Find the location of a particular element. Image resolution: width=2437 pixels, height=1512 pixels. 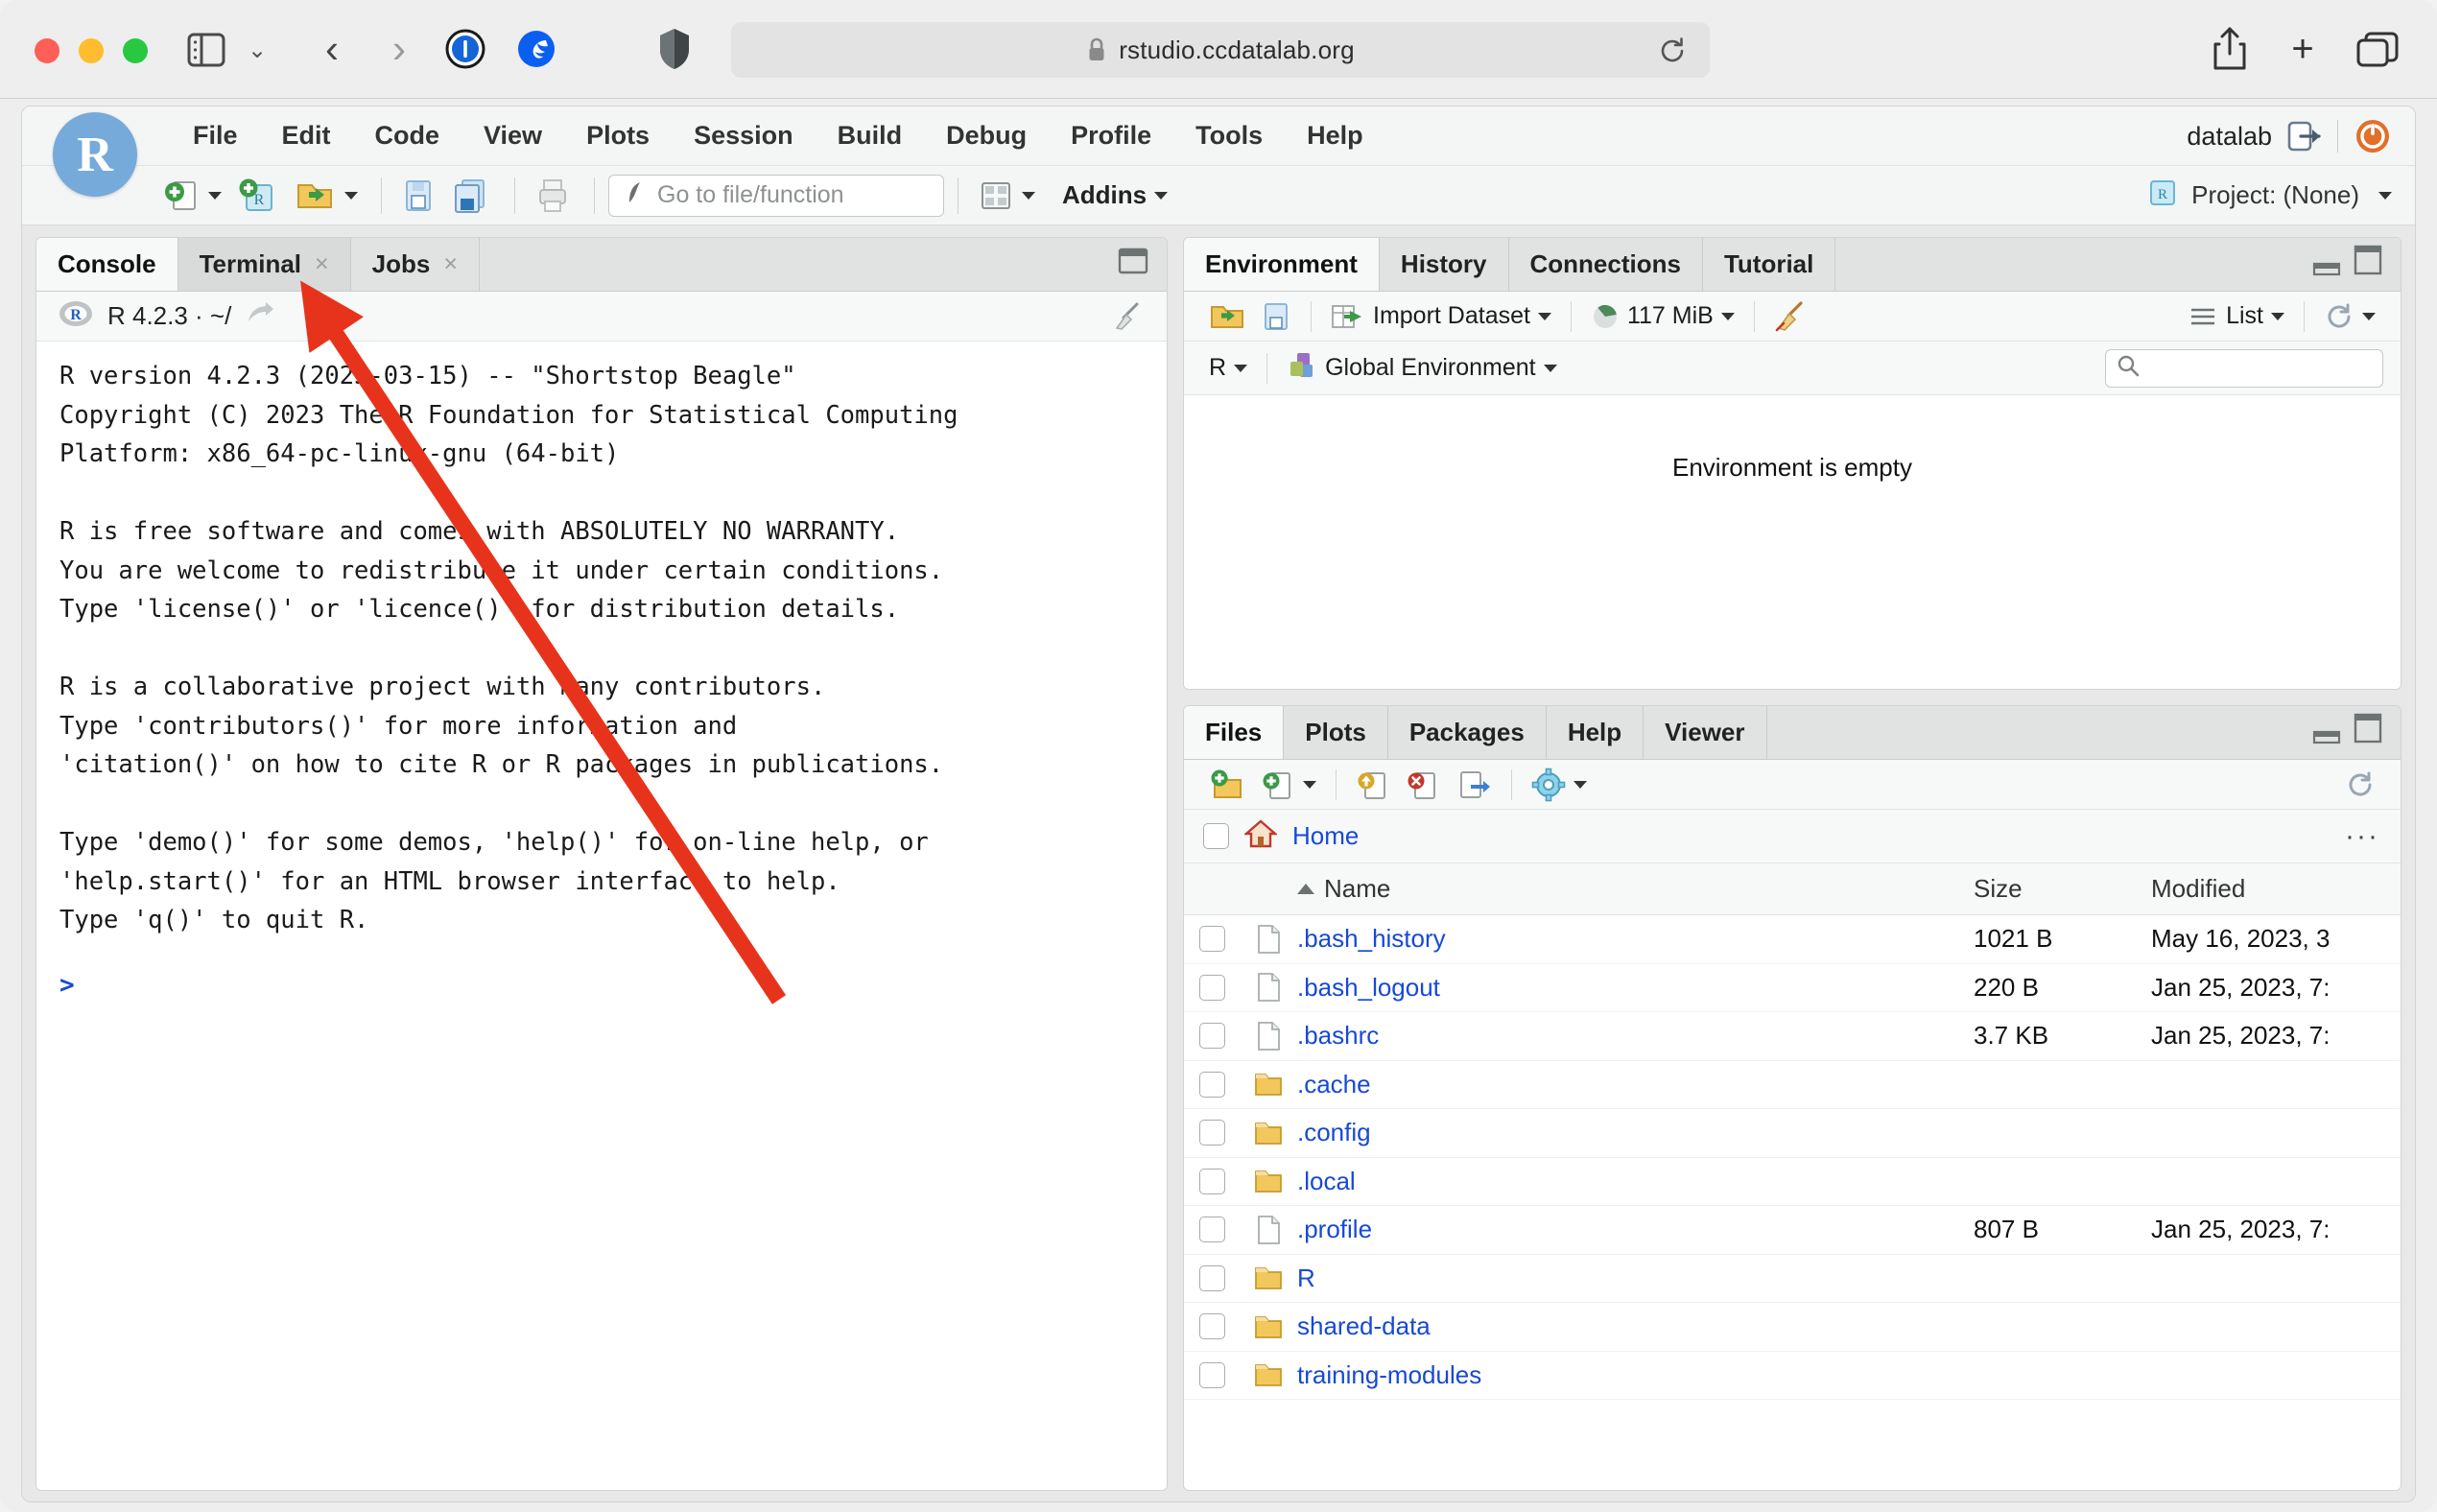

table-row: shared-data is located at coordinates (1793, 1327).